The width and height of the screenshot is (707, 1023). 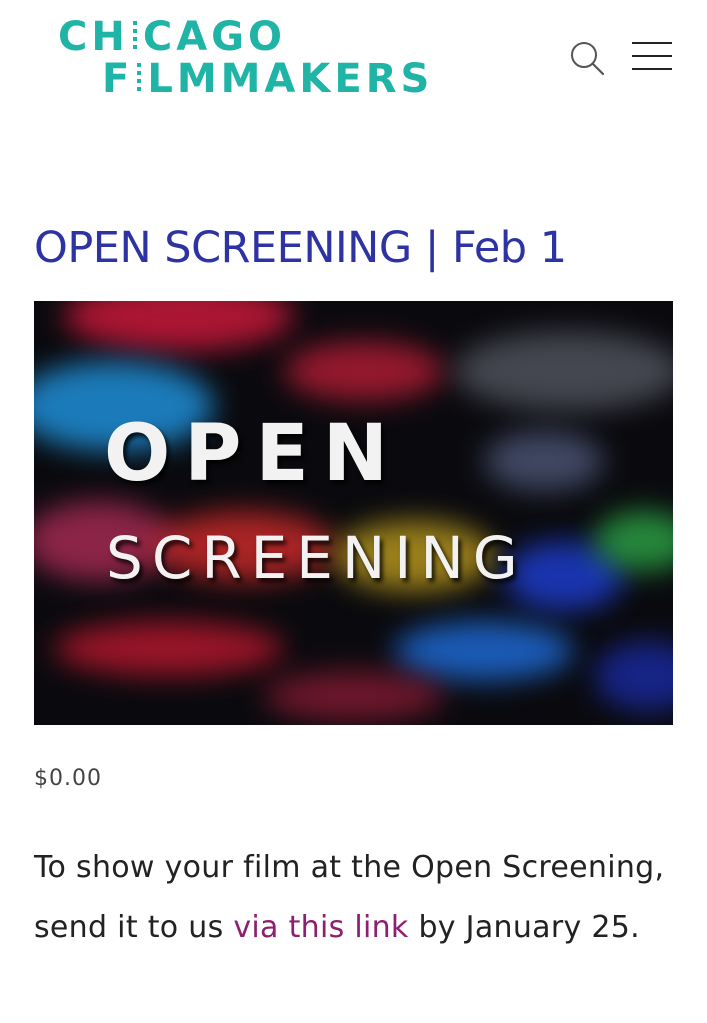 What do you see at coordinates (68, 778) in the screenshot?
I see `event-price: $0.00` at bounding box center [68, 778].